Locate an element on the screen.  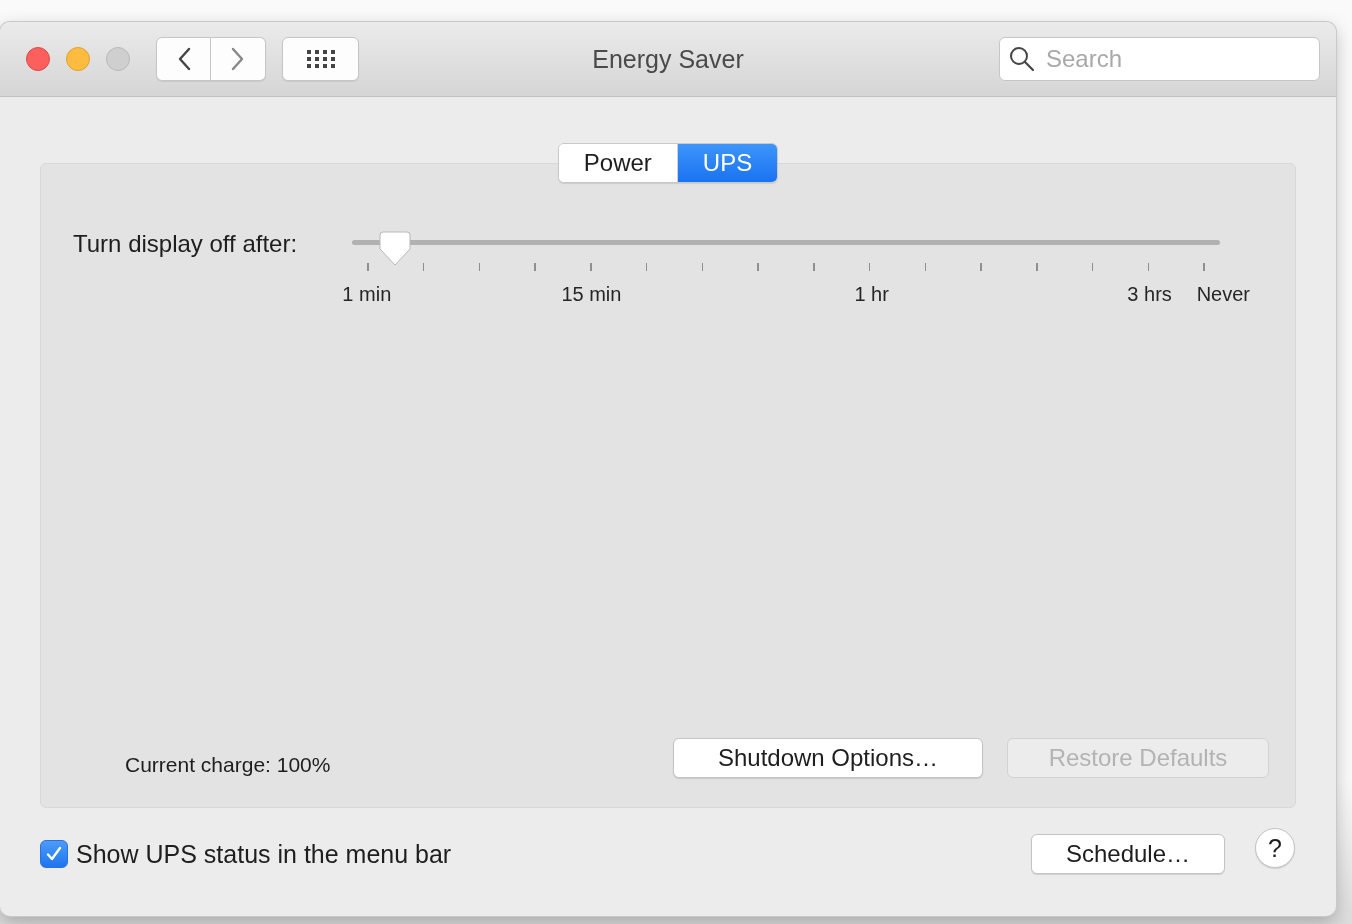
window-title: Energy Saver is located at coordinates (668, 59).